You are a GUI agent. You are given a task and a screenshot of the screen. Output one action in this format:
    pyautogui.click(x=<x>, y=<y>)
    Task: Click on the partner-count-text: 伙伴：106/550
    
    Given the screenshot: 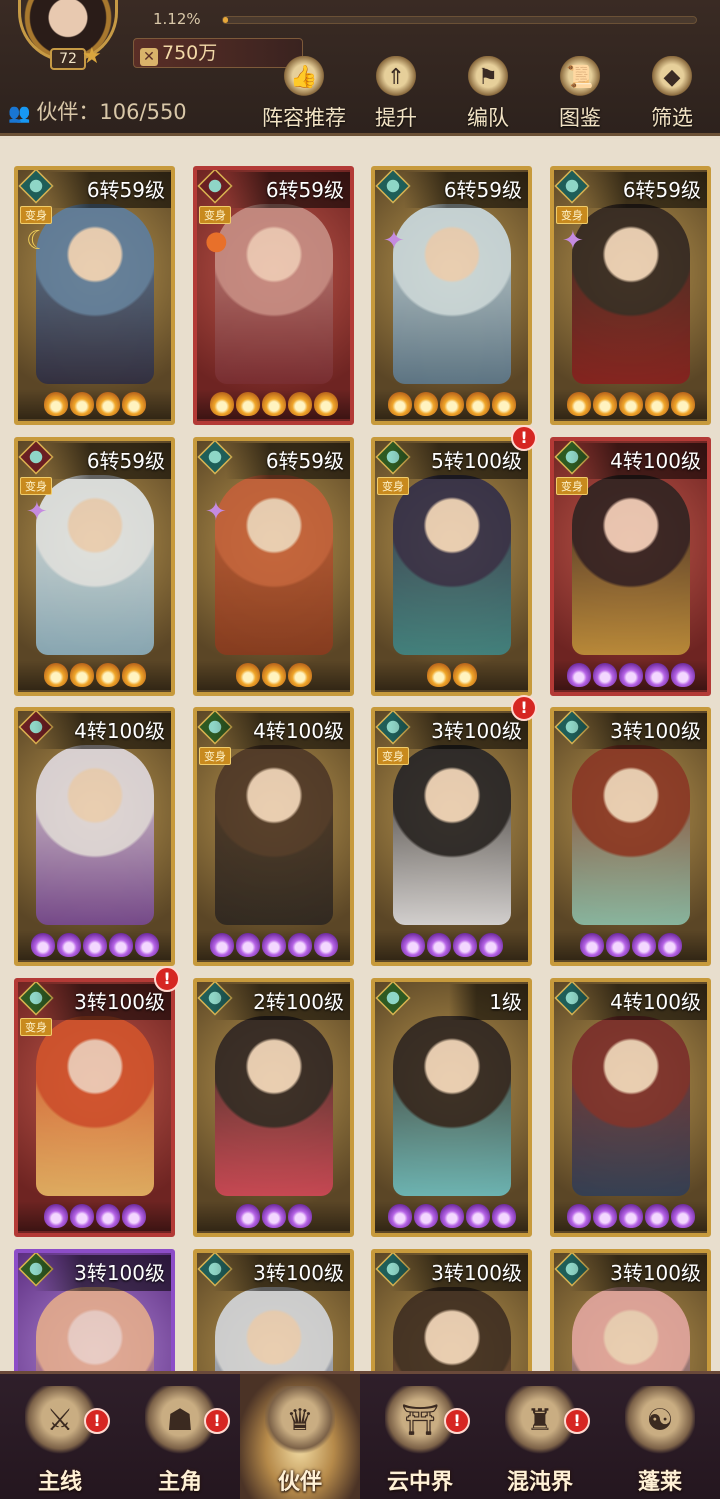 What is the action you would take?
    pyautogui.click(x=111, y=112)
    